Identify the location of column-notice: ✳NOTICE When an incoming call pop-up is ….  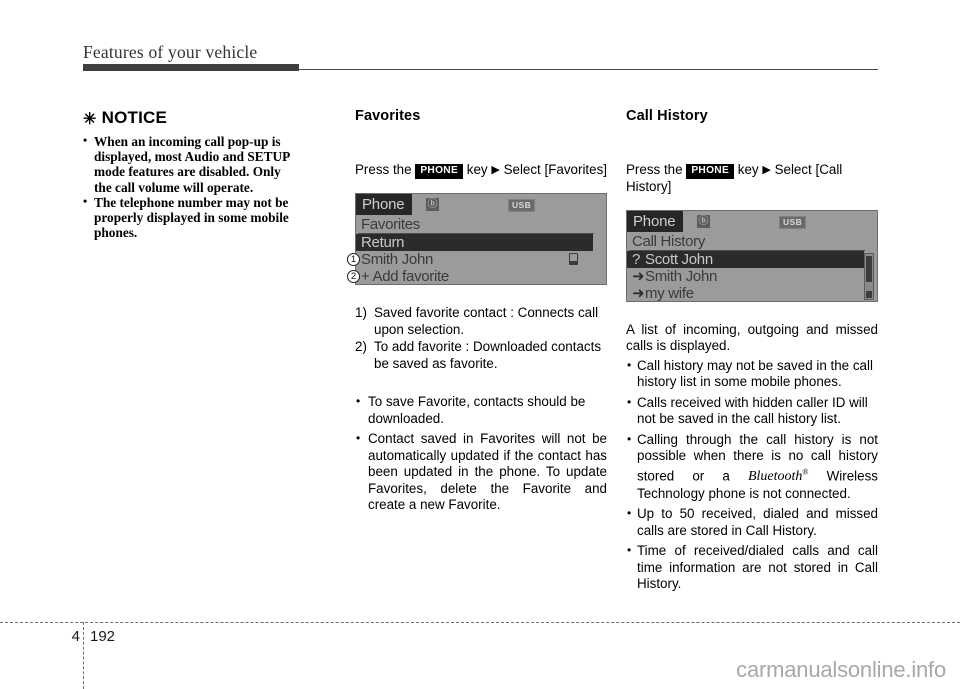
(209, 174).